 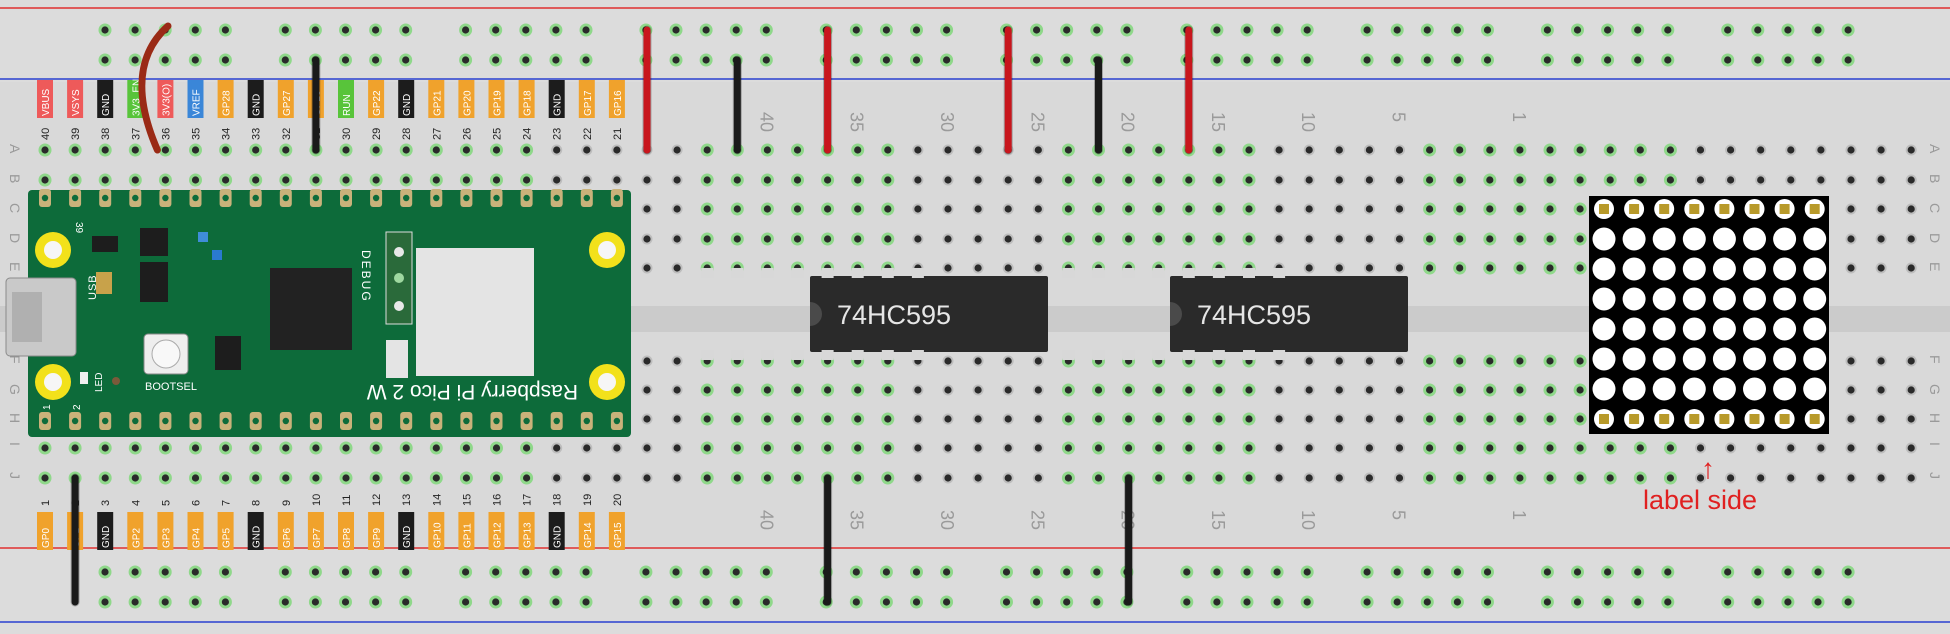 What do you see at coordinates (377, 134) in the screenshot?
I see `top-pin-number: 29` at bounding box center [377, 134].